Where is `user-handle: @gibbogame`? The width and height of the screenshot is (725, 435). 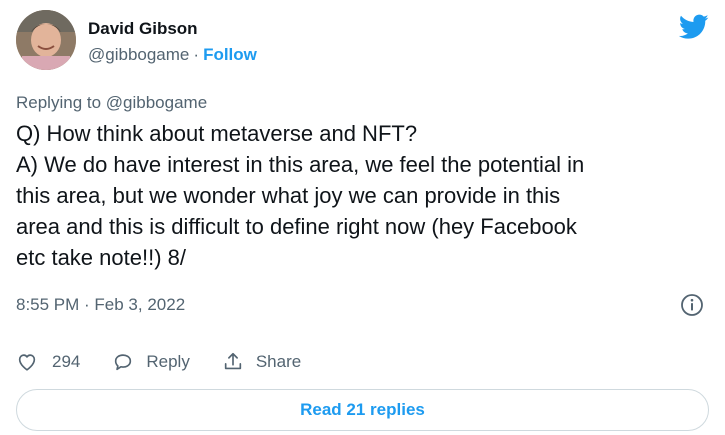 user-handle: @gibbogame is located at coordinates (138, 54).